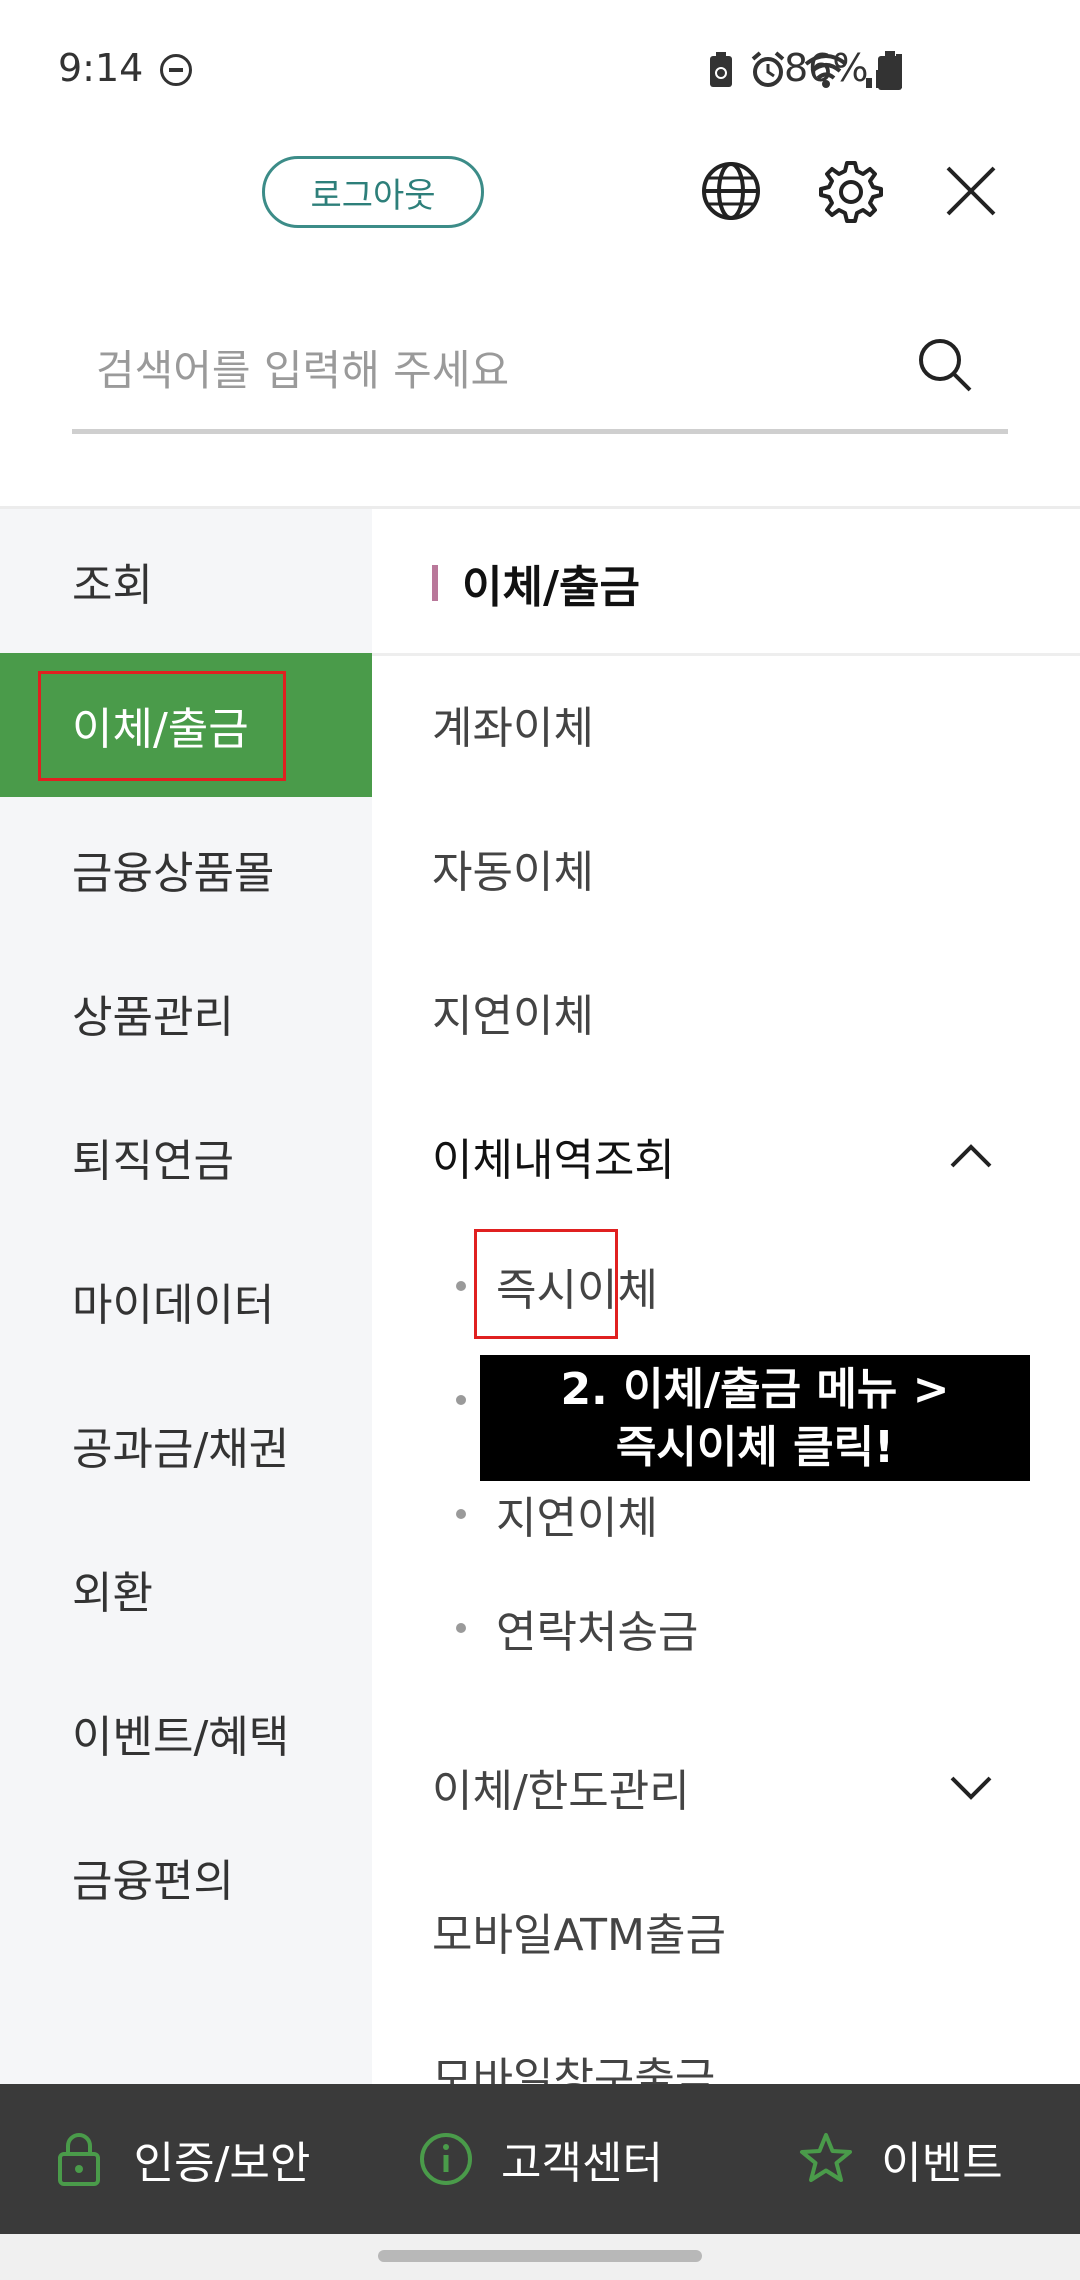 The image size is (1080, 2280). What do you see at coordinates (513, 868) in the screenshot?
I see `submenu-auto-transfer: 자동이체` at bounding box center [513, 868].